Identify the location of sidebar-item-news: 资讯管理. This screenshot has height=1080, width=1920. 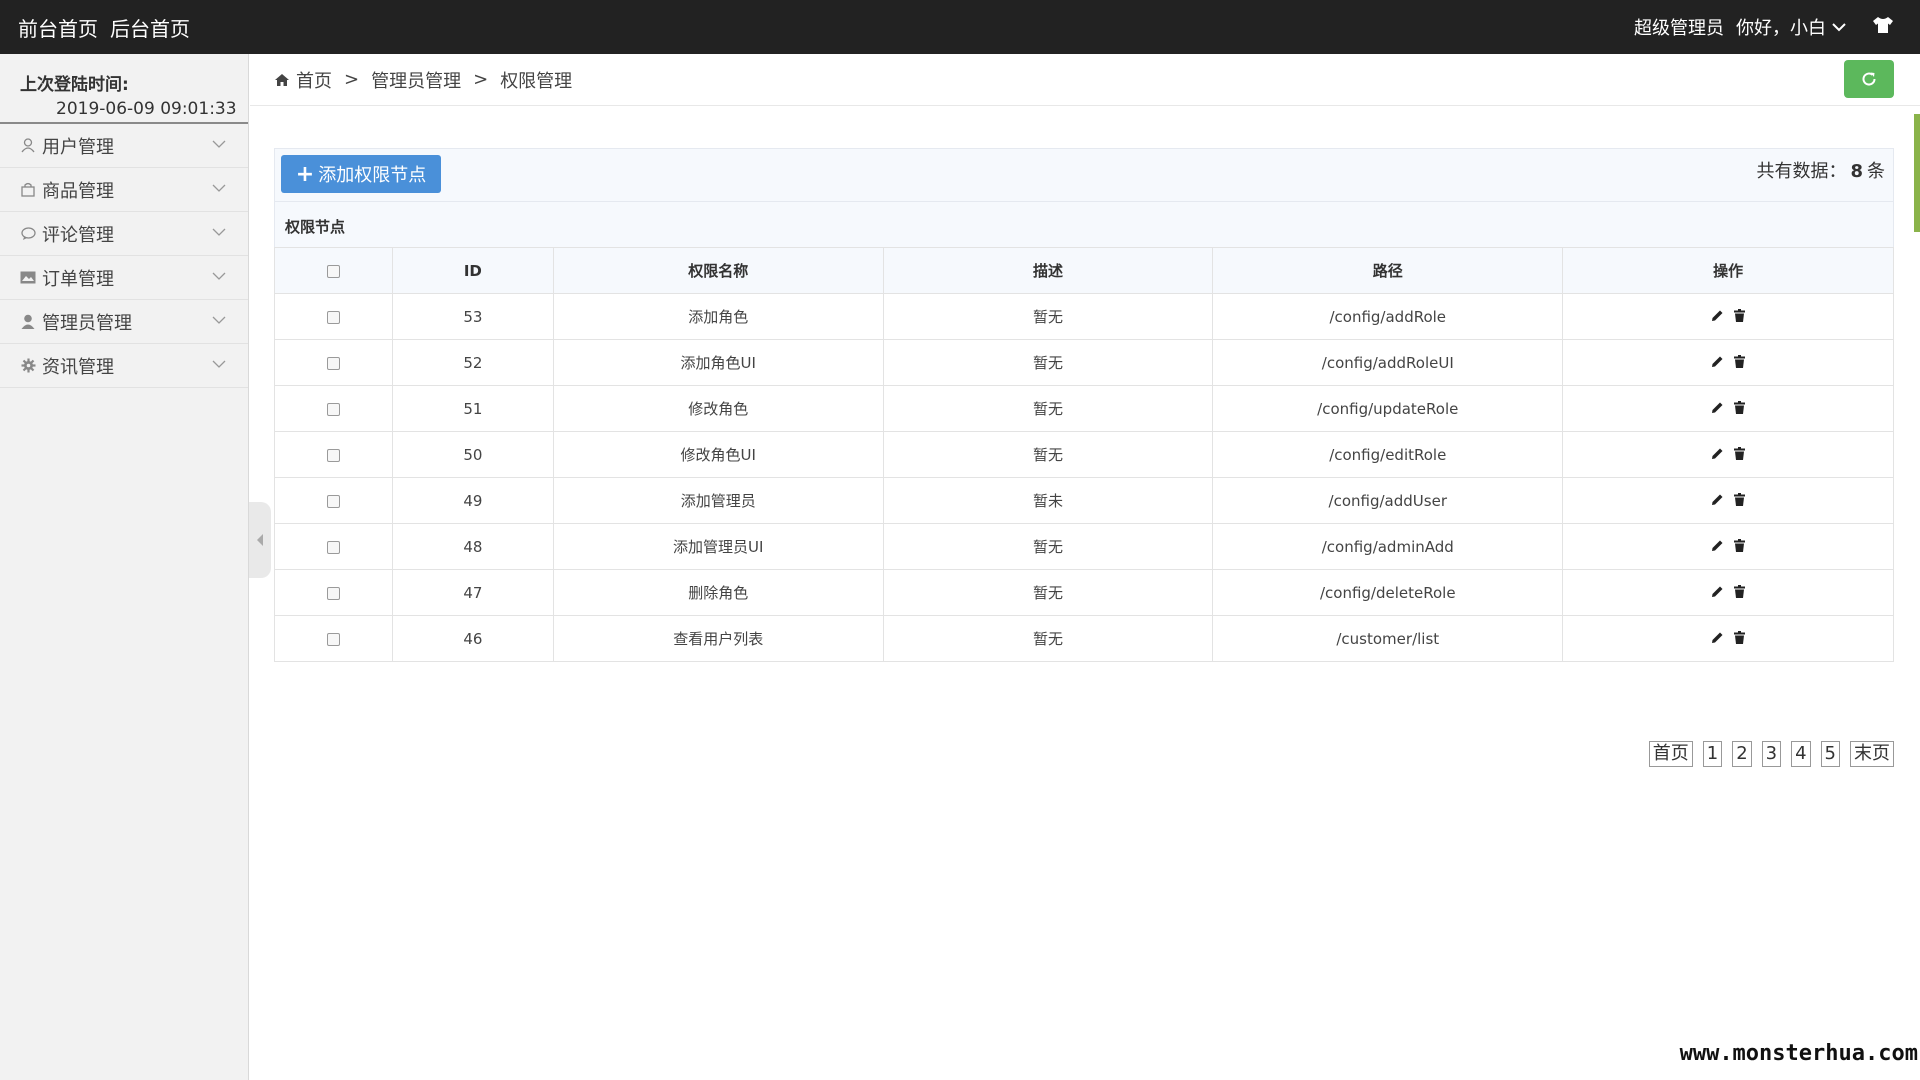
(124, 366).